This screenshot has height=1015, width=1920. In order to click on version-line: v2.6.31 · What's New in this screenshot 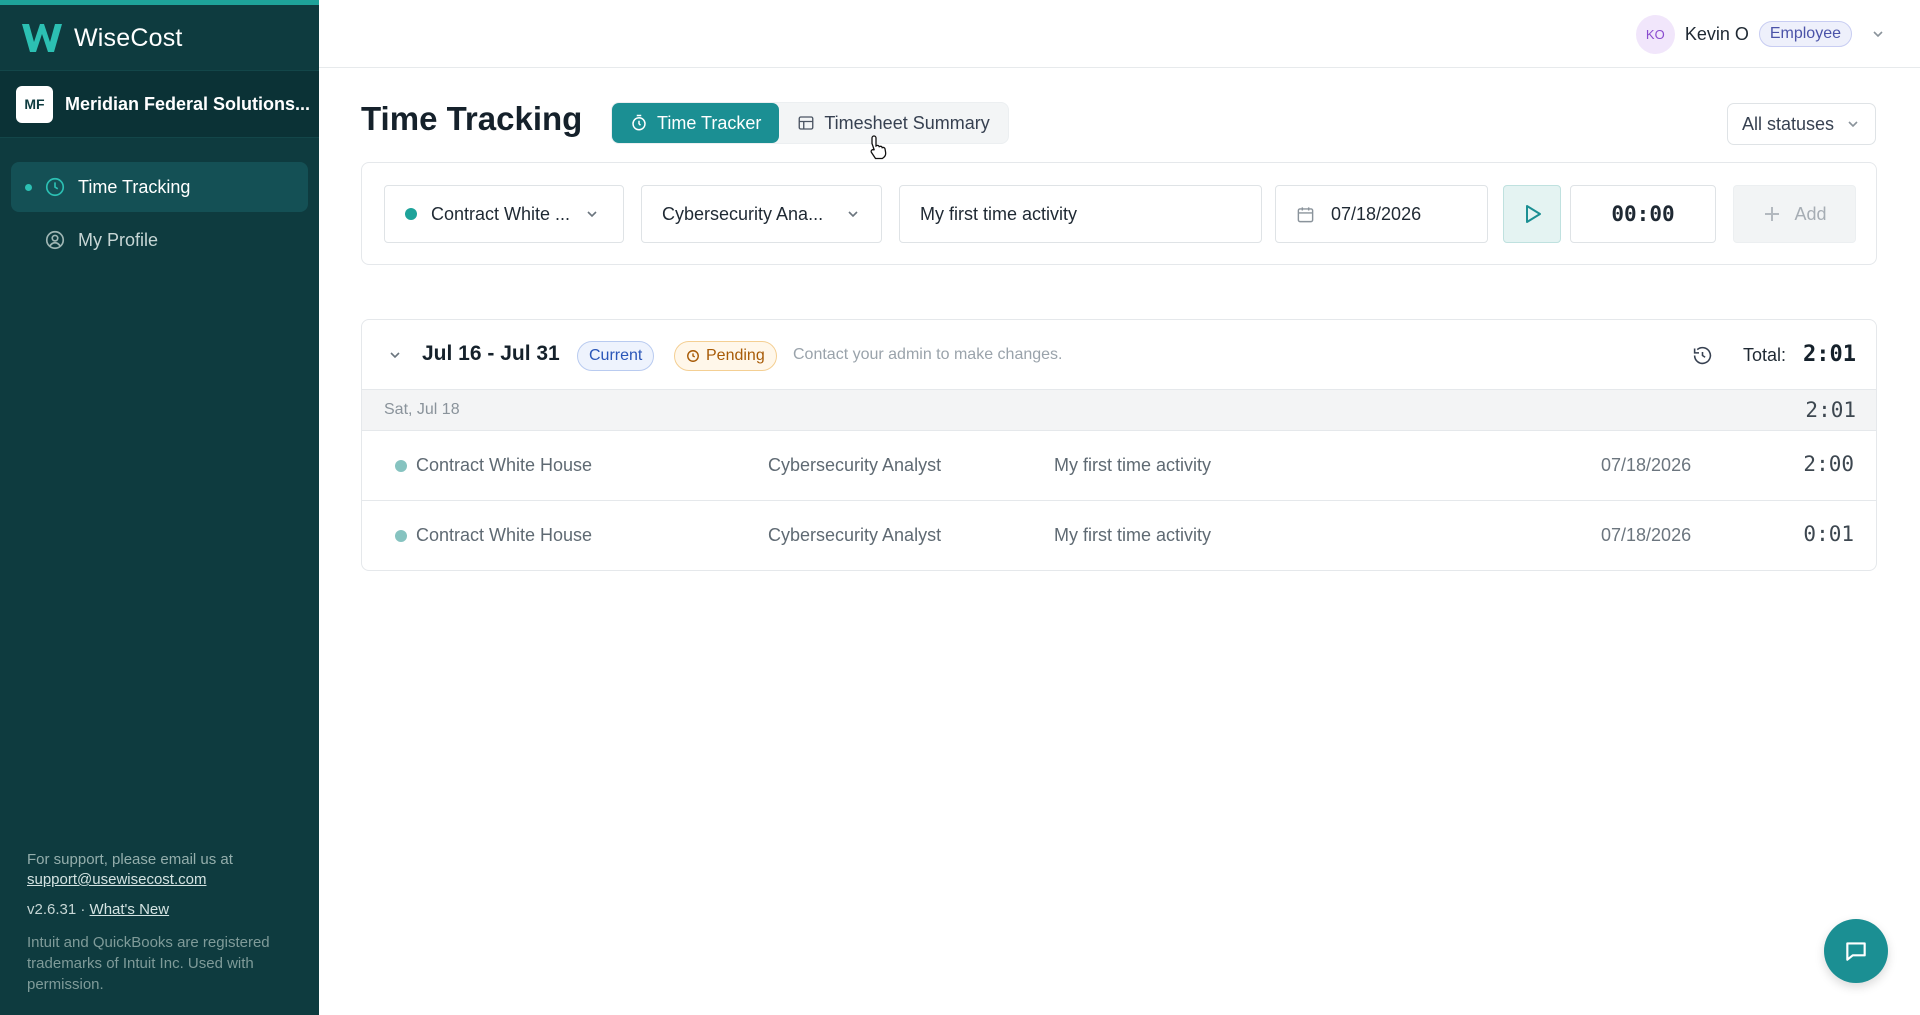, I will do `click(162, 910)`.